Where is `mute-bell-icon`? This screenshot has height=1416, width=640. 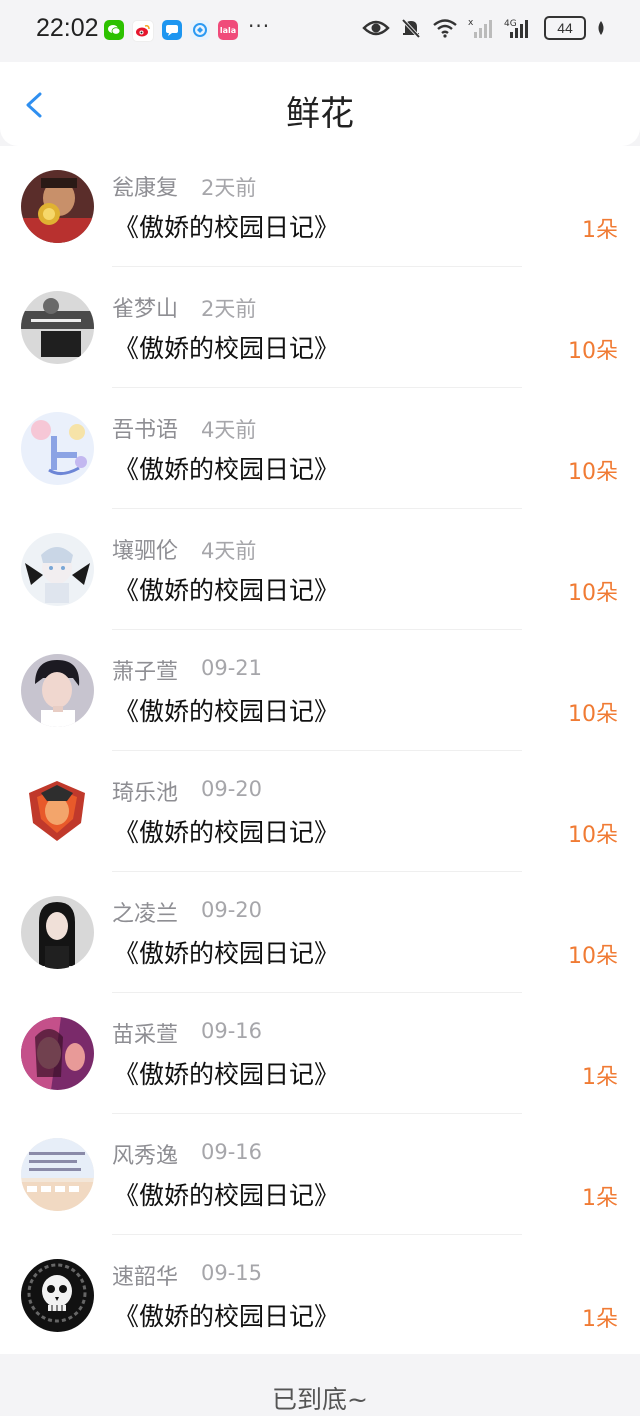
mute-bell-icon is located at coordinates (411, 28).